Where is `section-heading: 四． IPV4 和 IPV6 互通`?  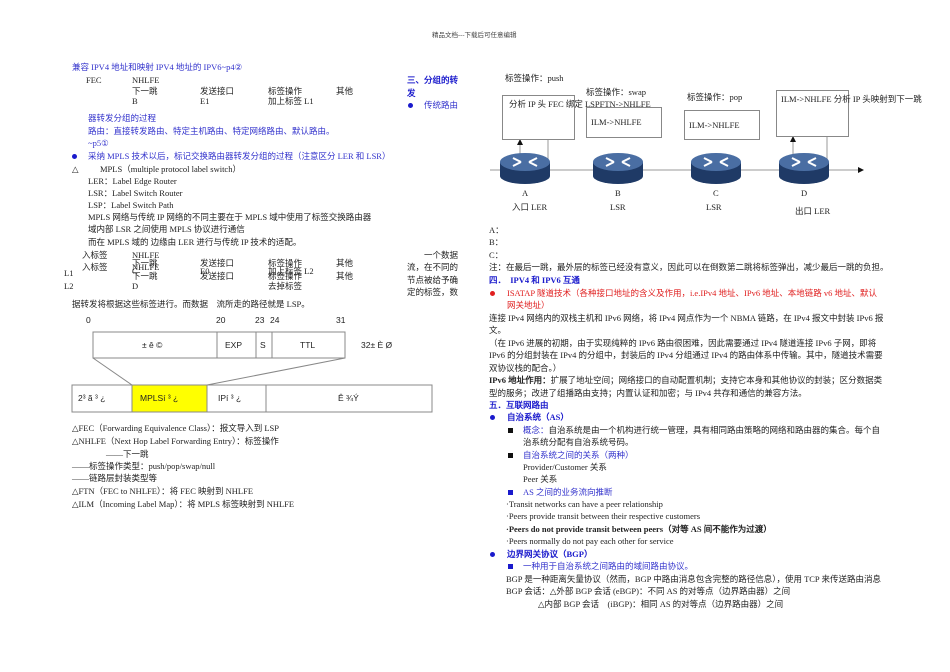
section-heading: 四． IPV4 和 IPV6 互通 is located at coordinates (534, 280).